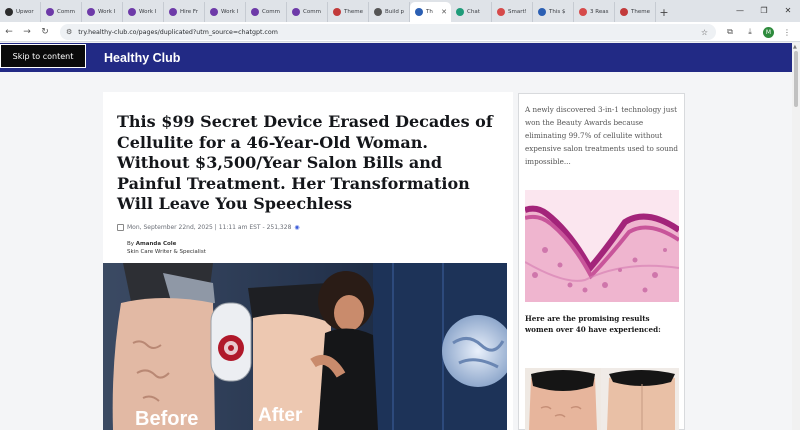 This screenshot has width=800, height=430. What do you see at coordinates (25, 12) in the screenshot?
I see `tab-label: Upwor` at bounding box center [25, 12].